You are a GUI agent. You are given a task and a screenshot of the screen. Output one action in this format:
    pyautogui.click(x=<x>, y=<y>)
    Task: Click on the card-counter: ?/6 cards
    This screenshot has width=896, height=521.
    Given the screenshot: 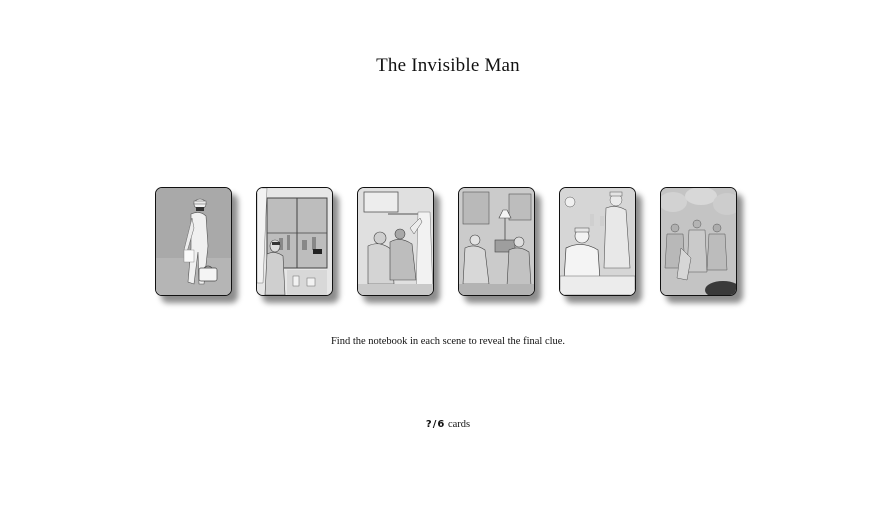 What is the action you would take?
    pyautogui.click(x=448, y=425)
    